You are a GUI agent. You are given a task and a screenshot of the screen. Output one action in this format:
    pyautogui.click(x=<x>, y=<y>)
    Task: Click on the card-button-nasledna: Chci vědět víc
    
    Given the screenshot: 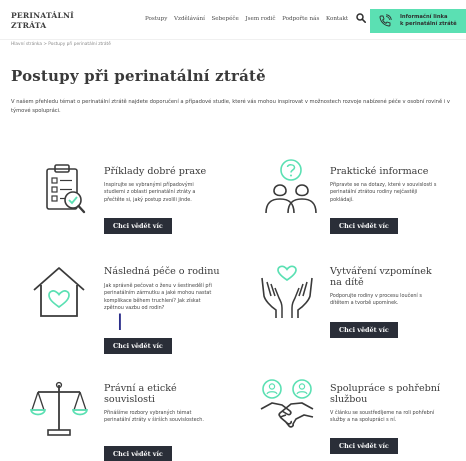 What is the action you would take?
    pyautogui.click(x=138, y=346)
    